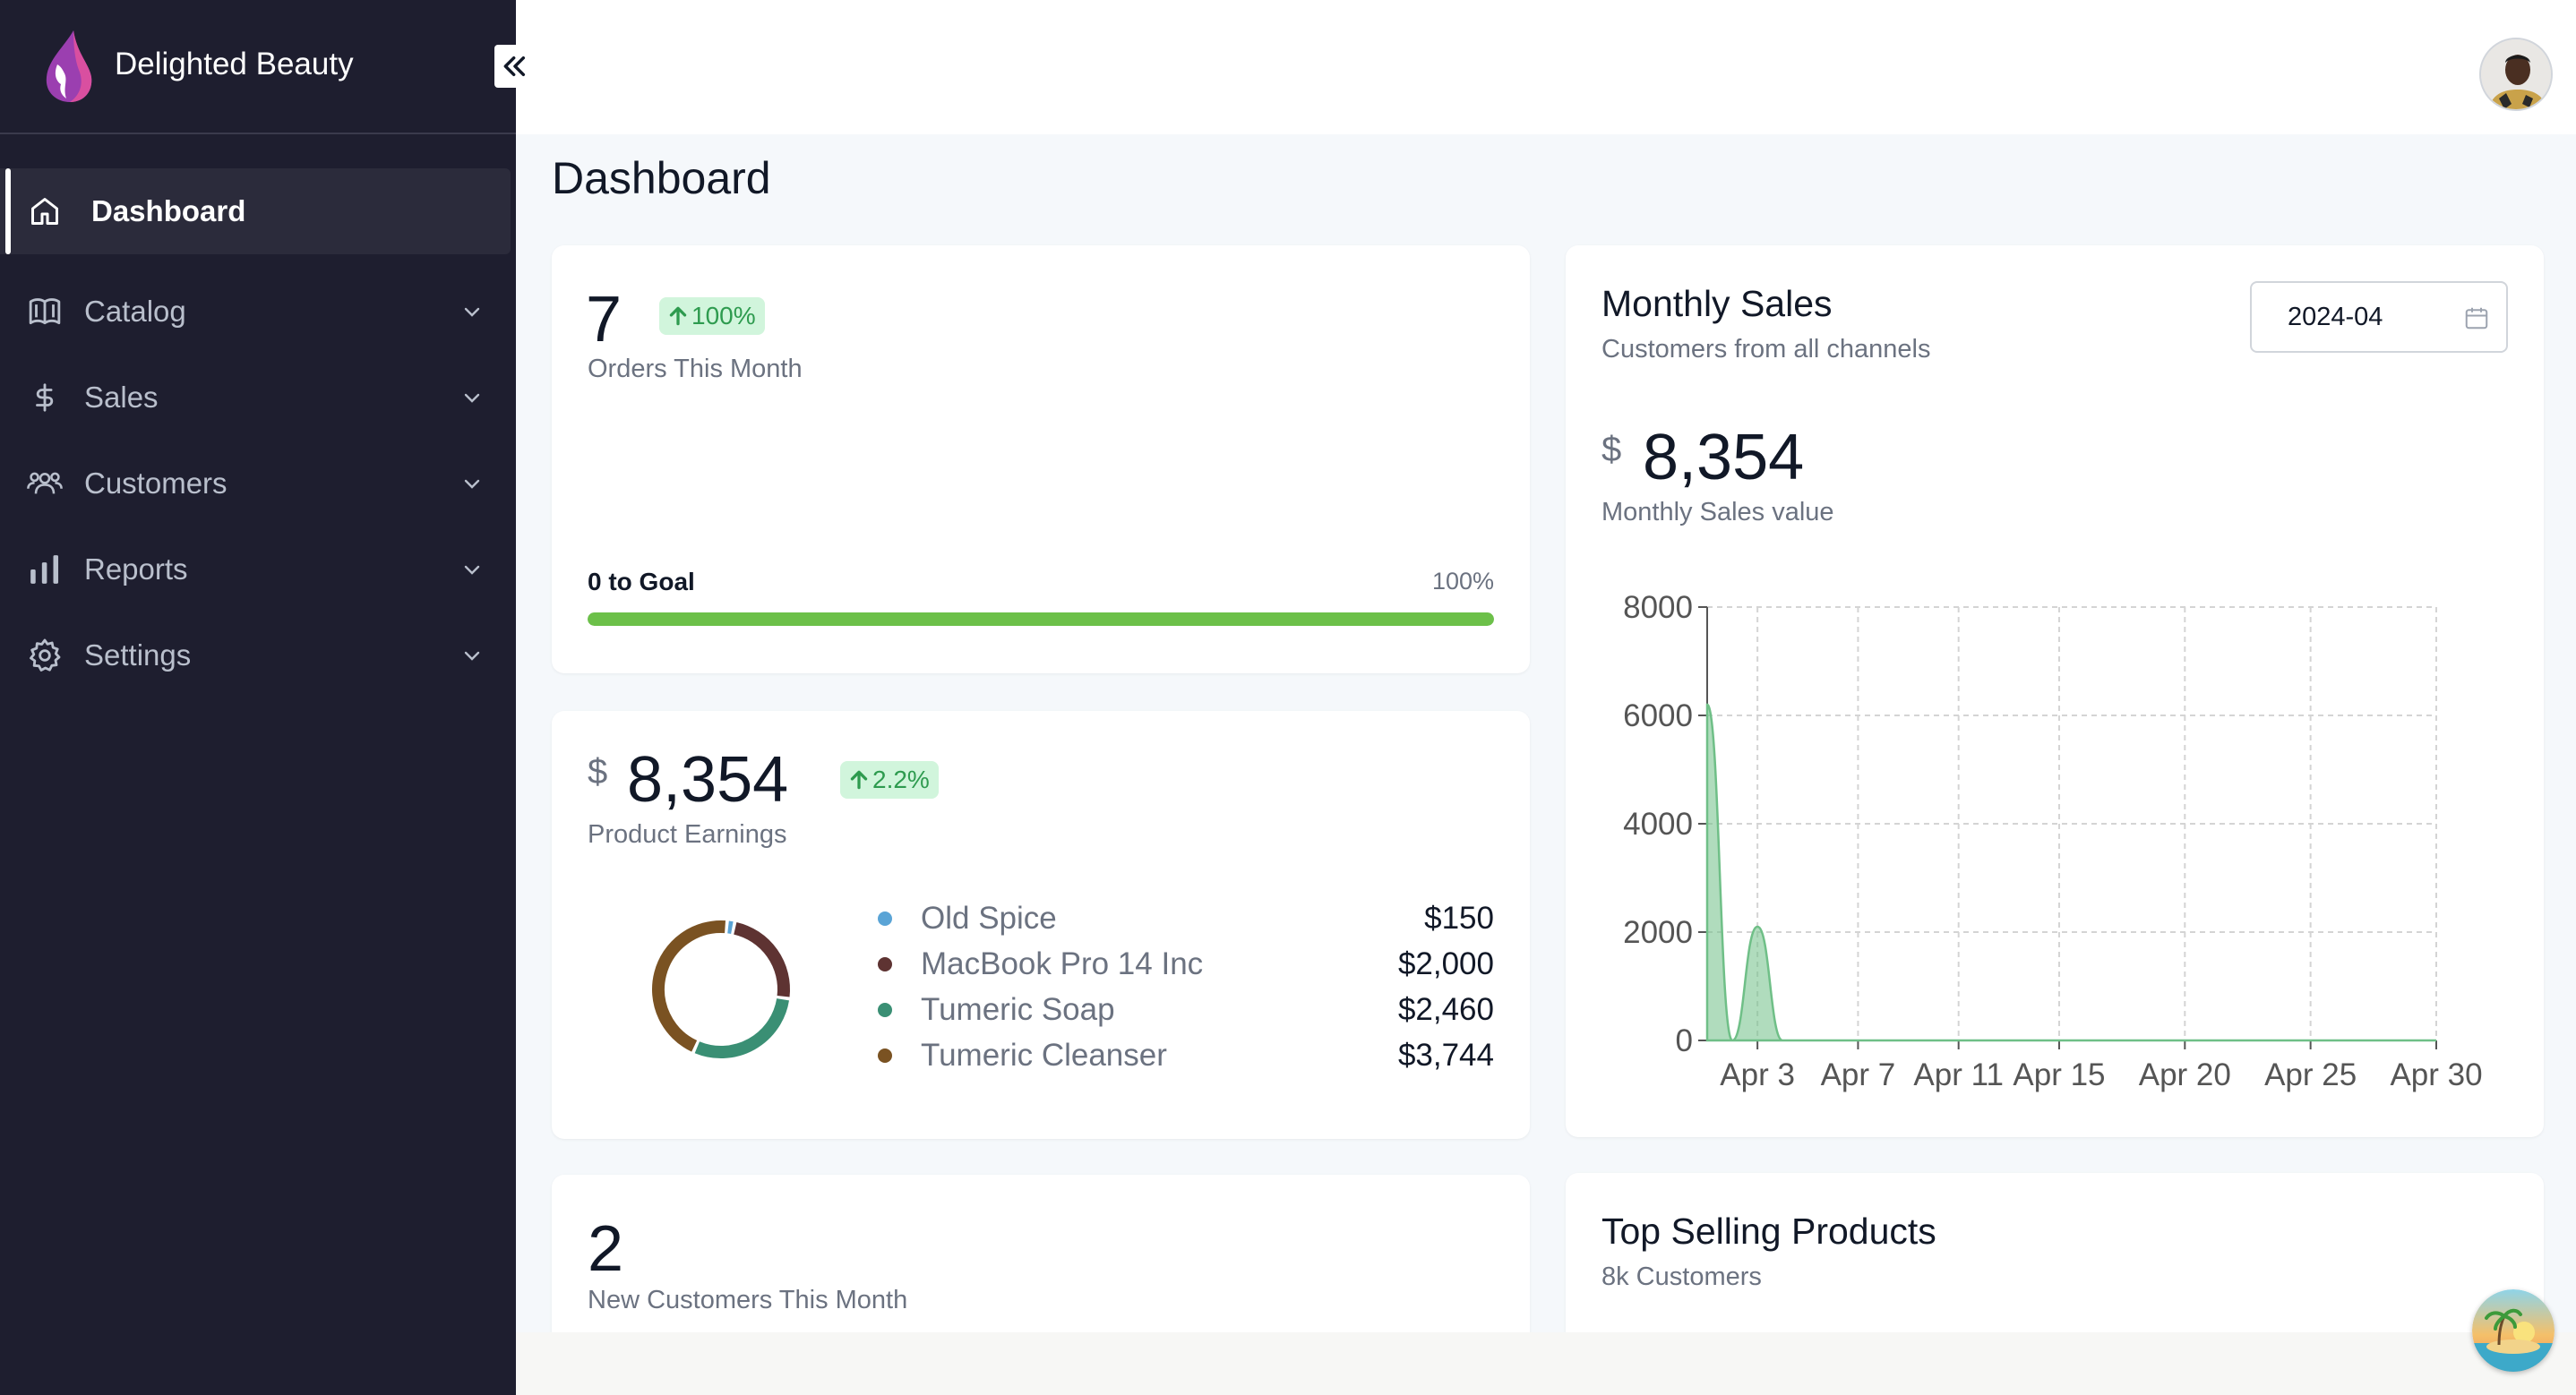 This screenshot has height=1395, width=2576. What do you see at coordinates (255, 211) in the screenshot?
I see `sidebar-item-dashboard: Dashboard` at bounding box center [255, 211].